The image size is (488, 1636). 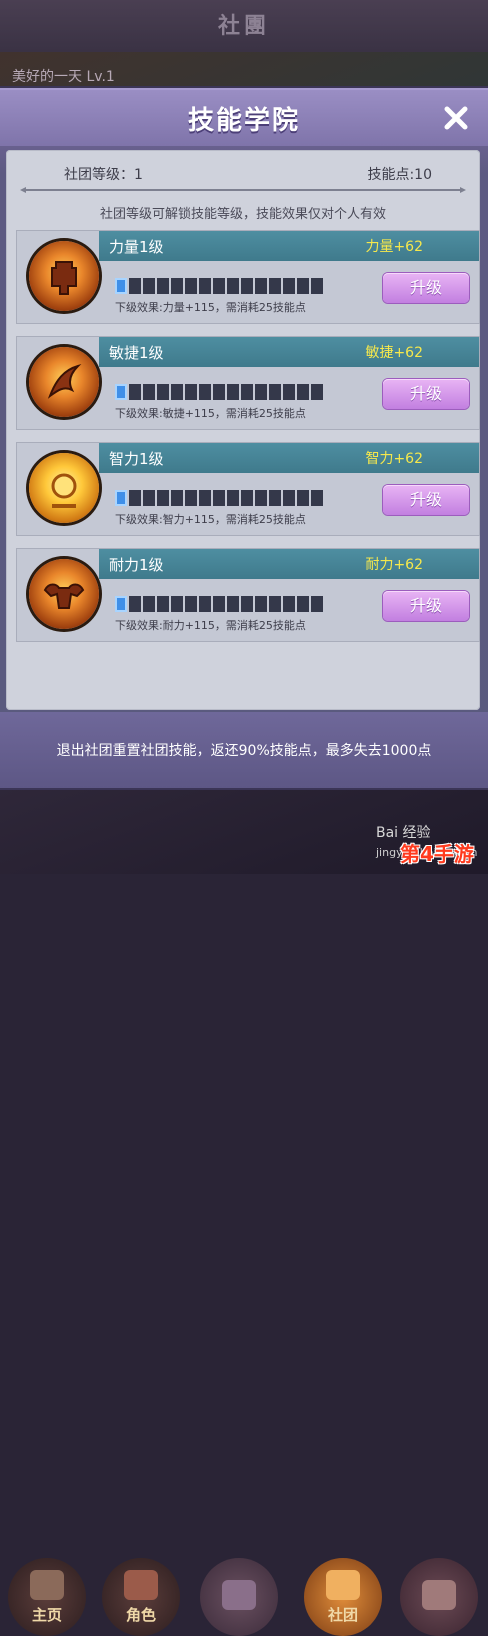 I want to click on nav-book-button, so click(x=439, y=1597).